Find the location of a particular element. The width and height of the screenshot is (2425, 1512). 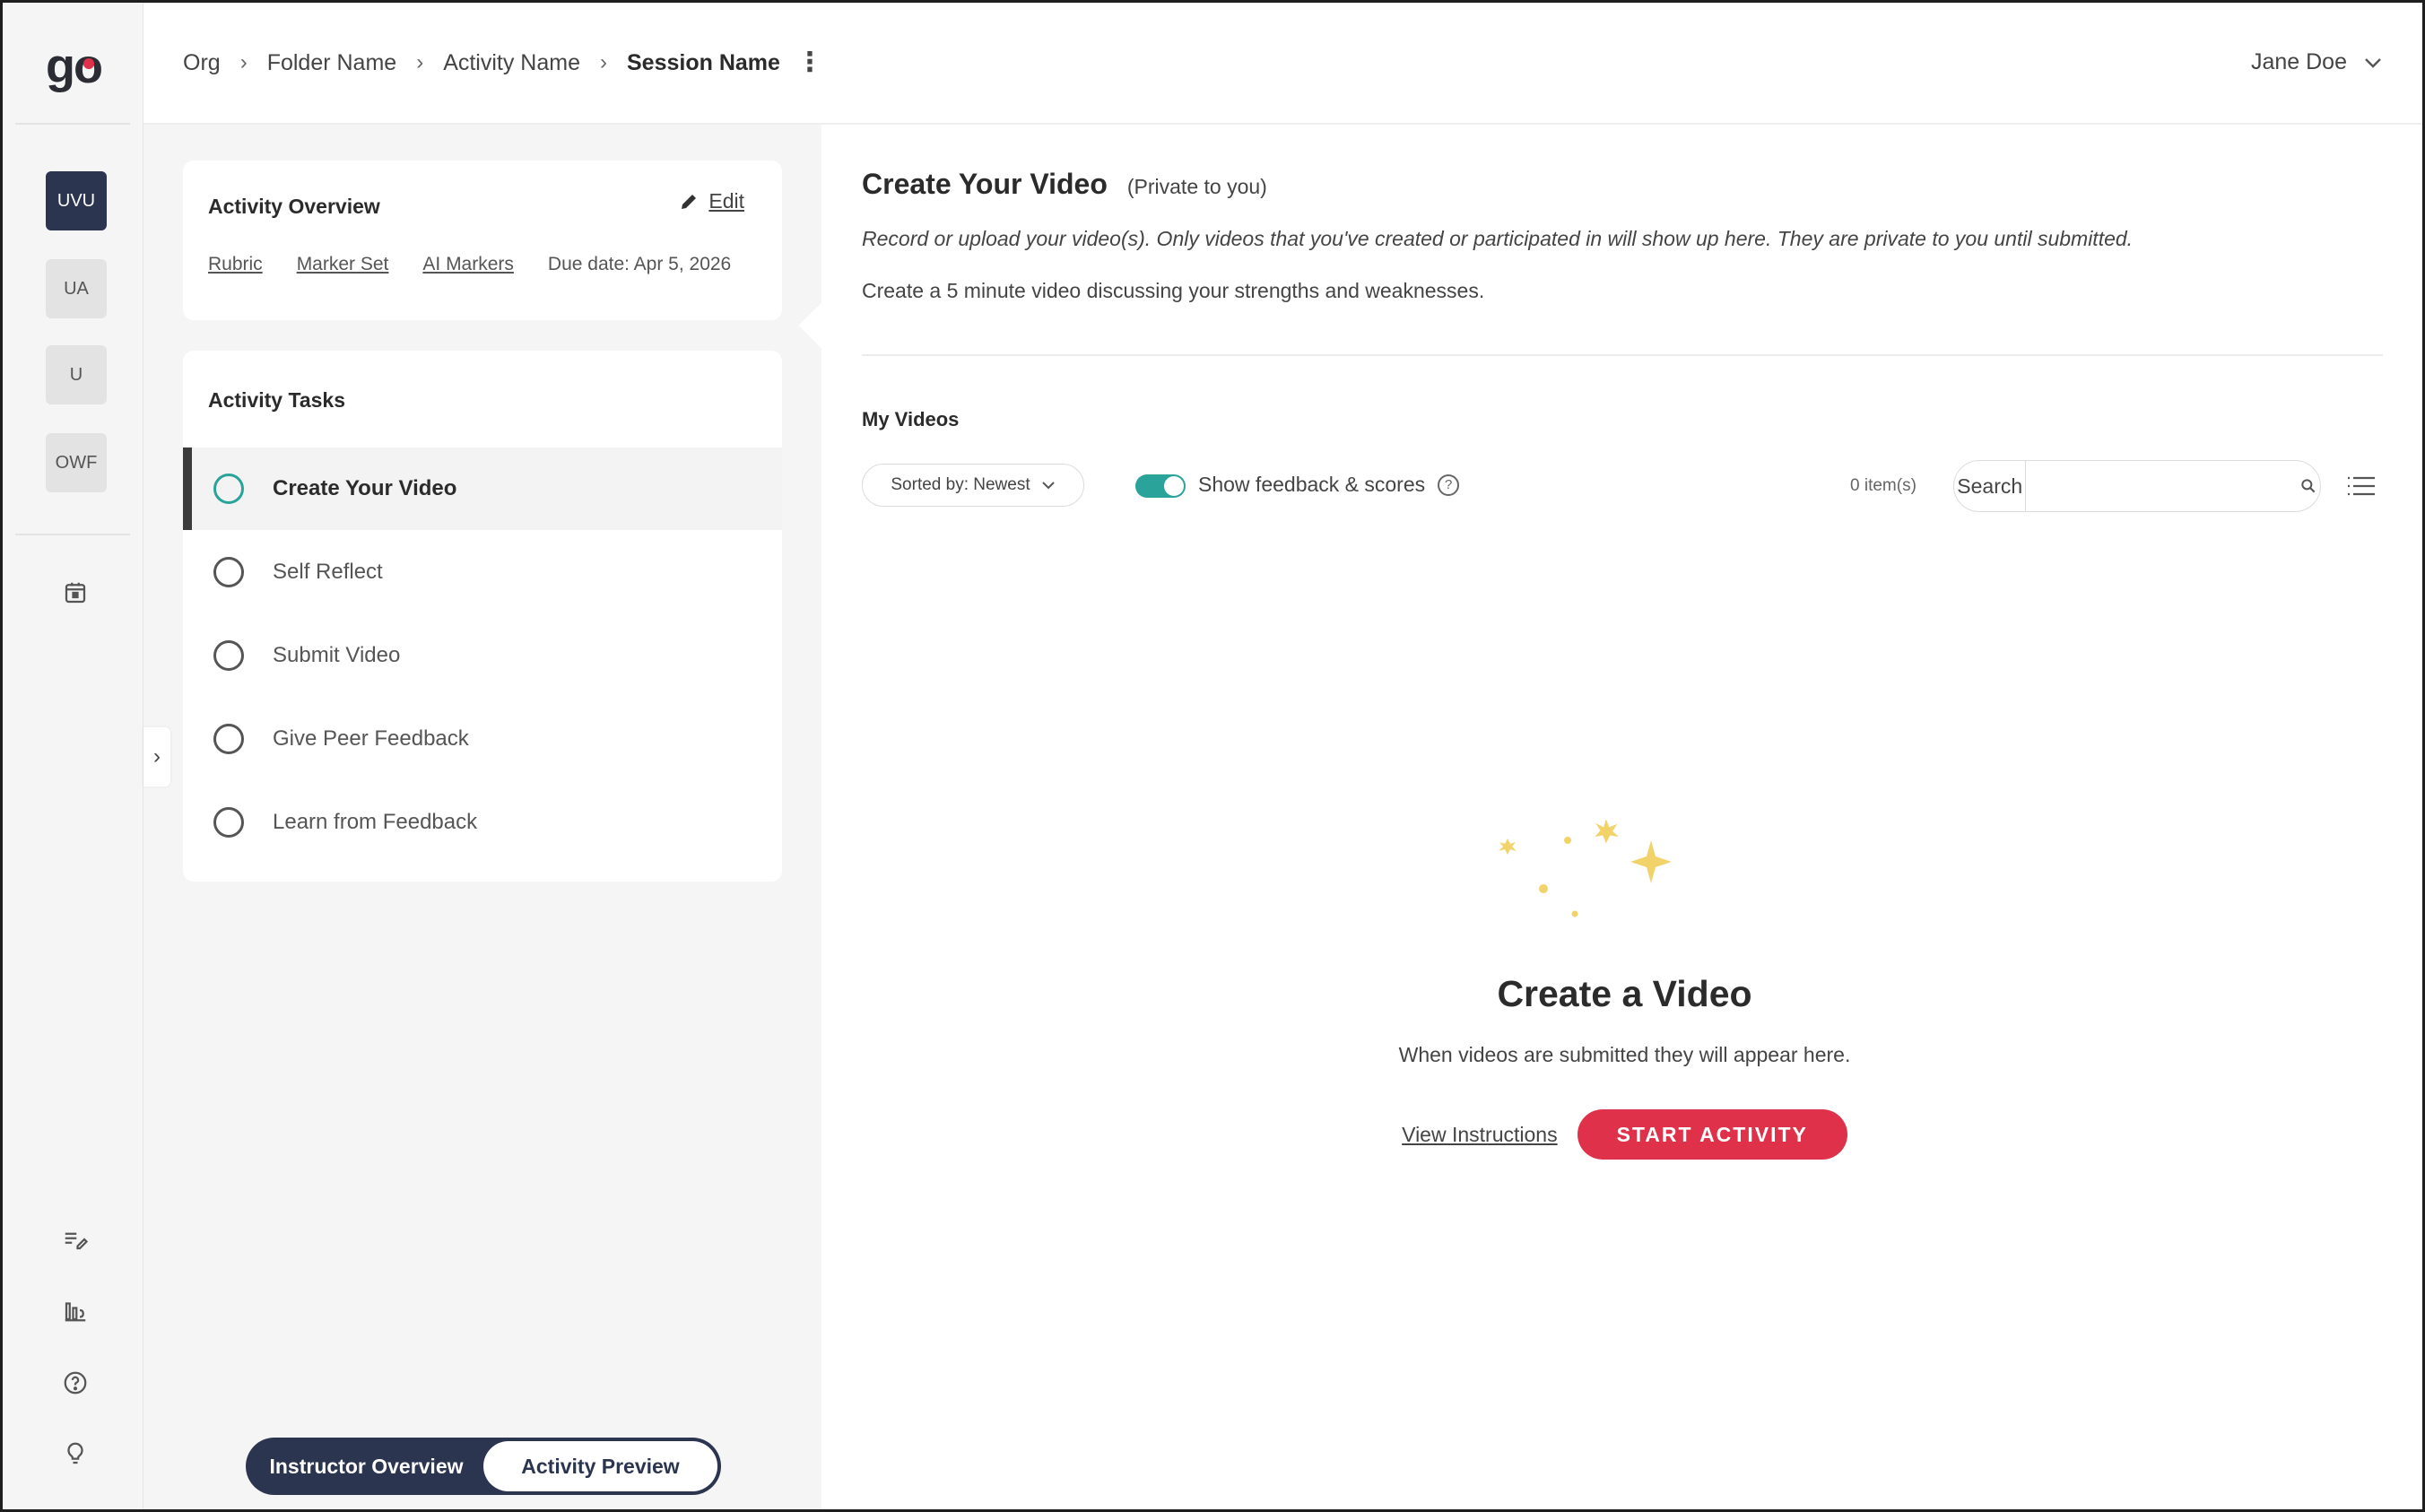

task-submit-video: Submit Video is located at coordinates (482, 655).